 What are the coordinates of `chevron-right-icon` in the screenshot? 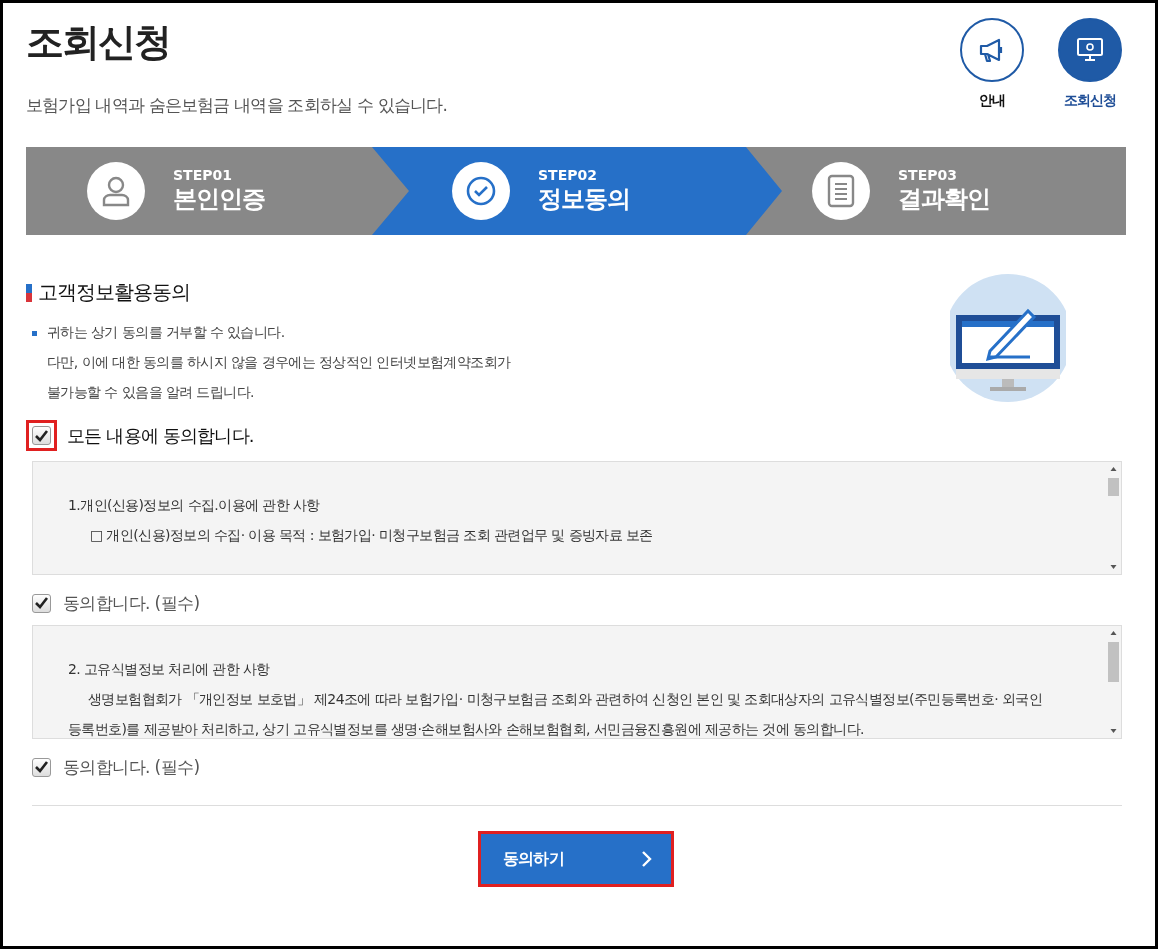 It's located at (647, 859).